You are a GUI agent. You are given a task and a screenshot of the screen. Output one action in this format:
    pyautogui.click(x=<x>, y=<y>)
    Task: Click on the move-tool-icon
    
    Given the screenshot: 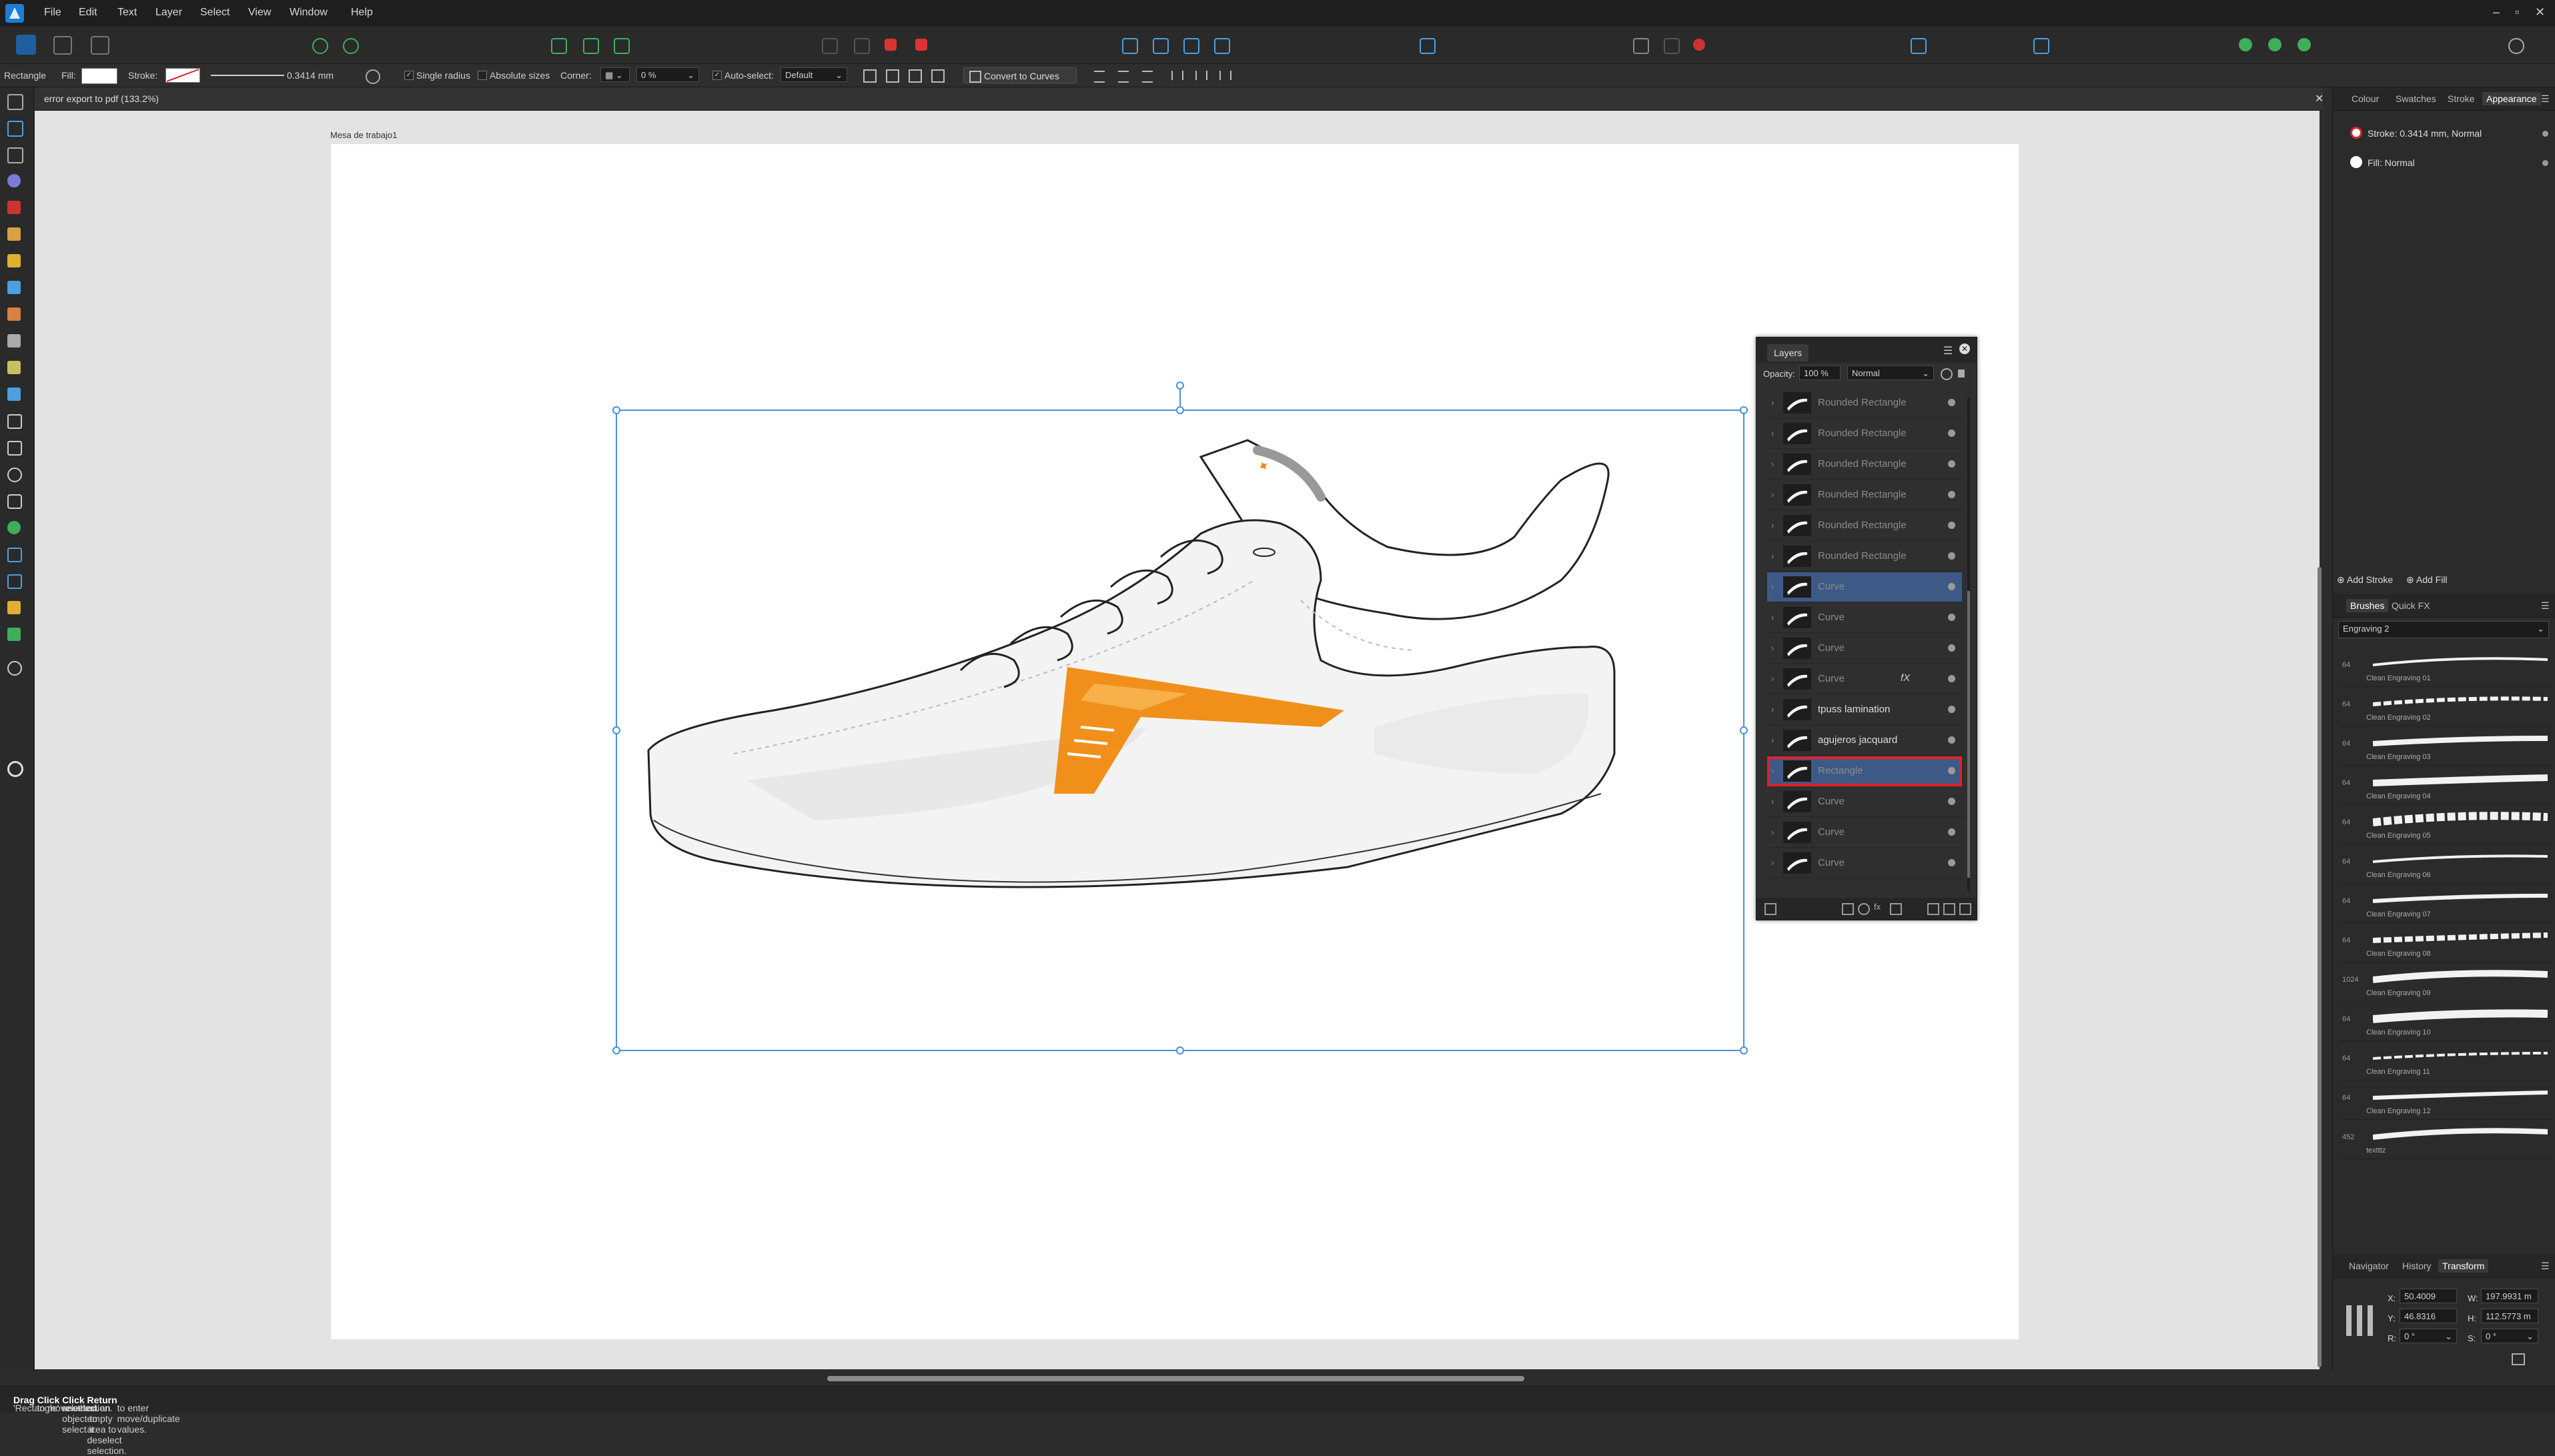 What is the action you would take?
    pyautogui.click(x=15, y=102)
    